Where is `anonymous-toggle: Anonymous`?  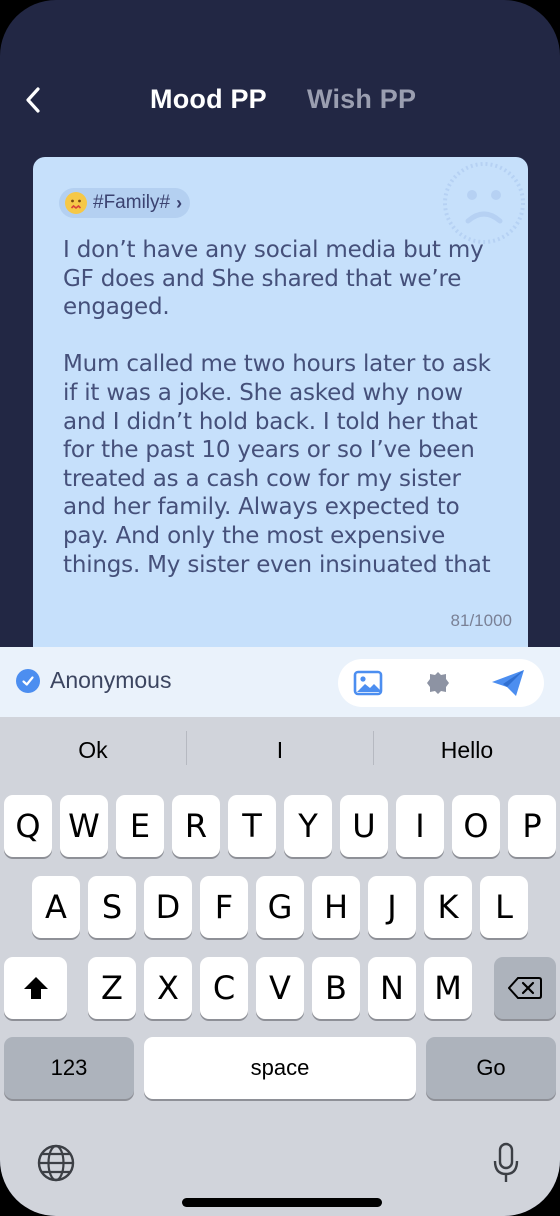 anonymous-toggle: Anonymous is located at coordinates (93, 680).